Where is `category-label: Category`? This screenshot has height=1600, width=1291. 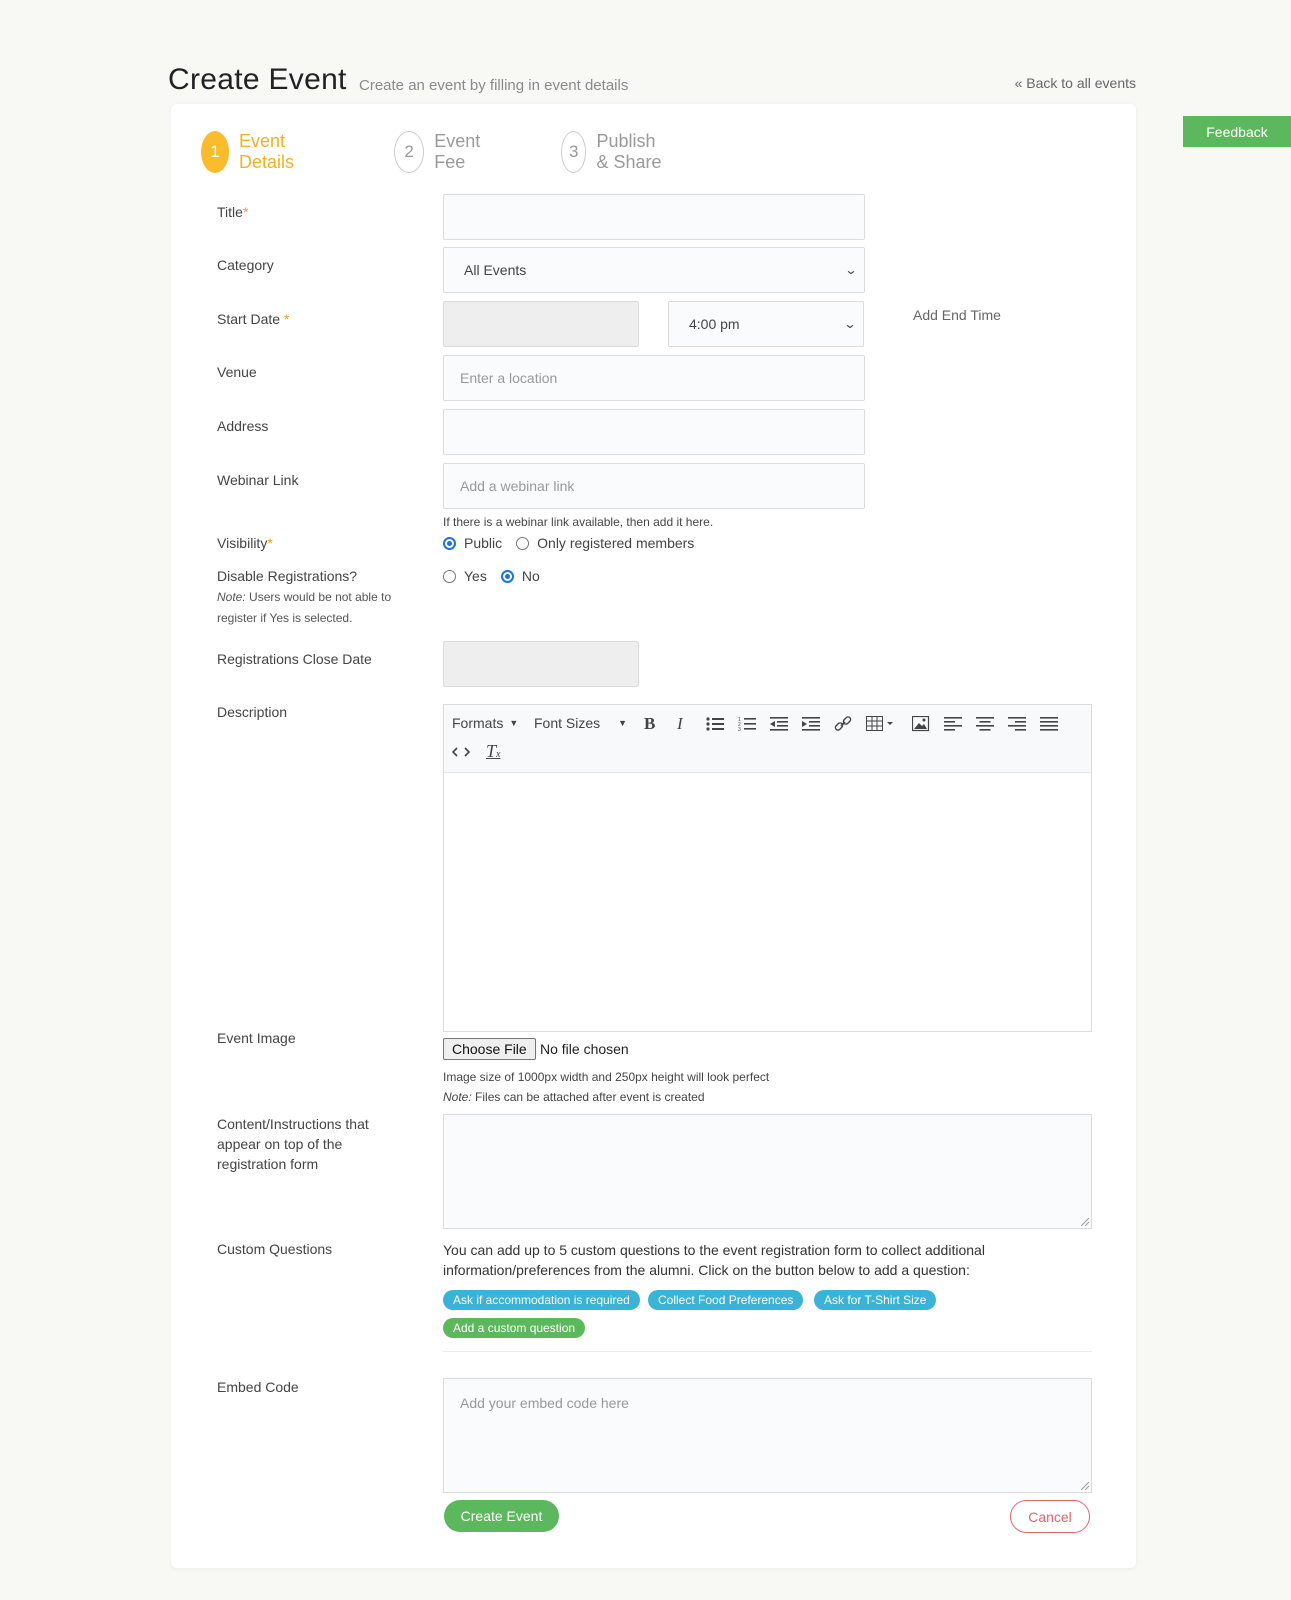 category-label: Category is located at coordinates (245, 265).